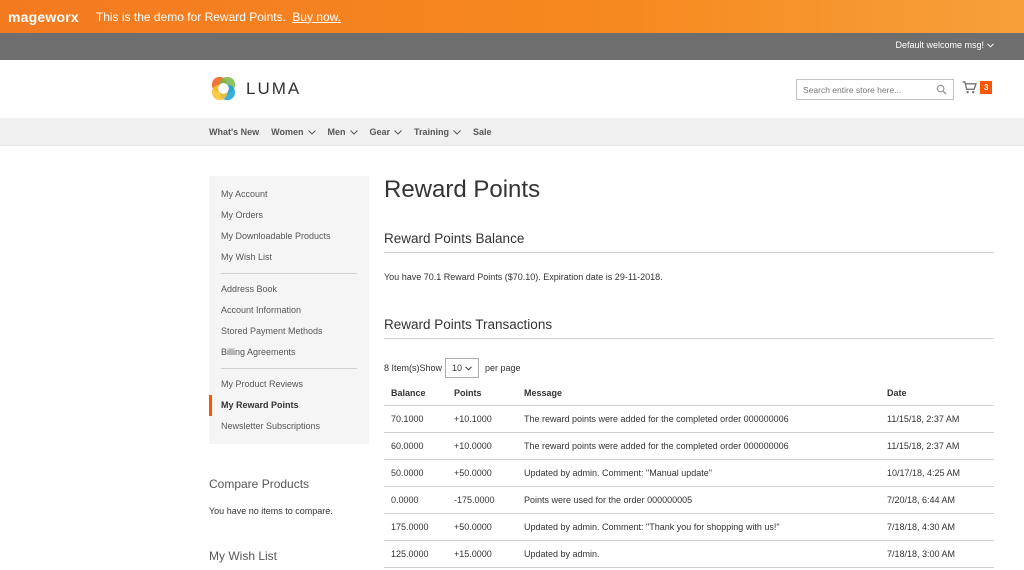 The height and width of the screenshot is (570, 1024). I want to click on nav-label: Men, so click(336, 132).